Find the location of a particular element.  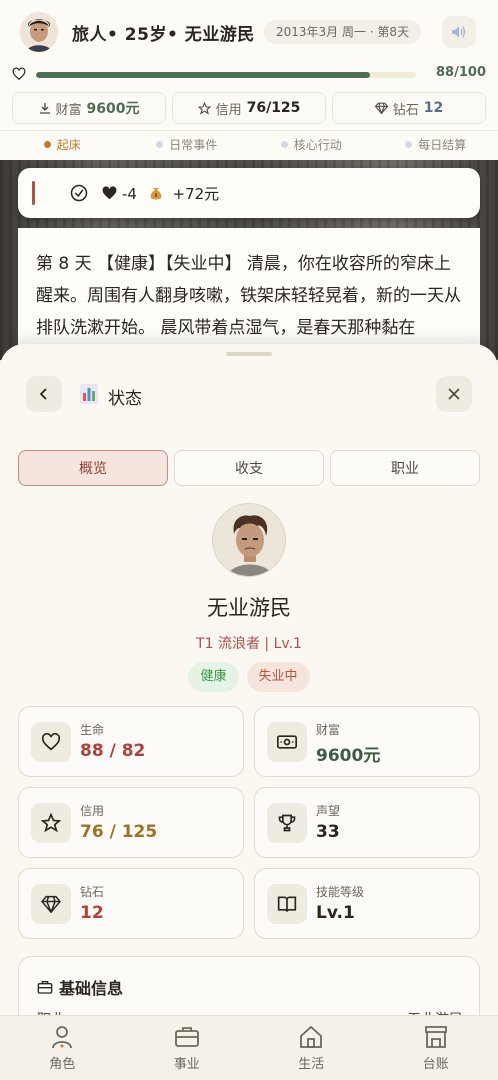

phase-tabs: 起床 日常事件 核心行动 每日结算 is located at coordinates (249, 144).